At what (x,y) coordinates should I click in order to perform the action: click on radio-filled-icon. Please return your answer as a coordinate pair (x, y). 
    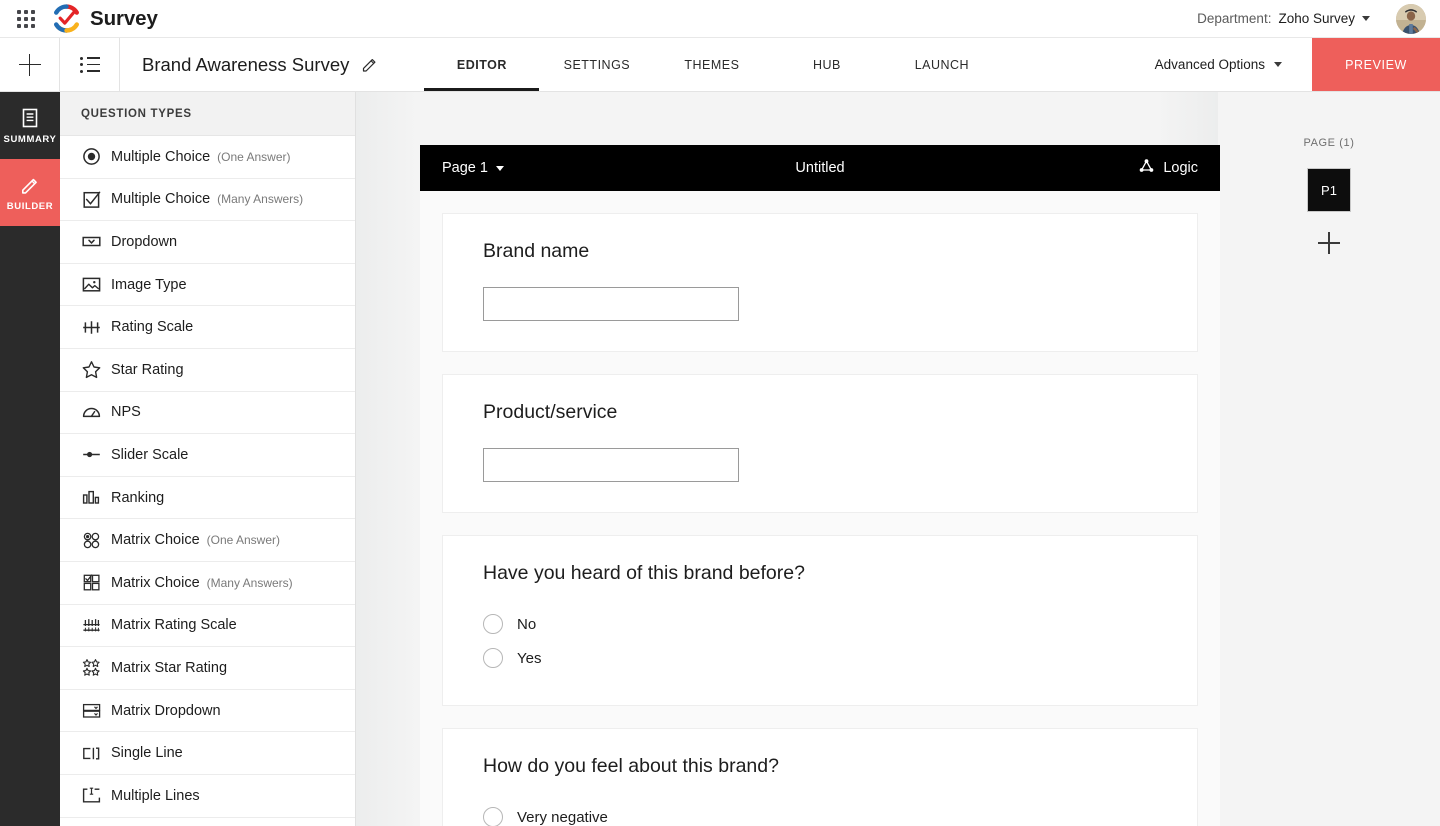
    Looking at the image, I should click on (96, 156).